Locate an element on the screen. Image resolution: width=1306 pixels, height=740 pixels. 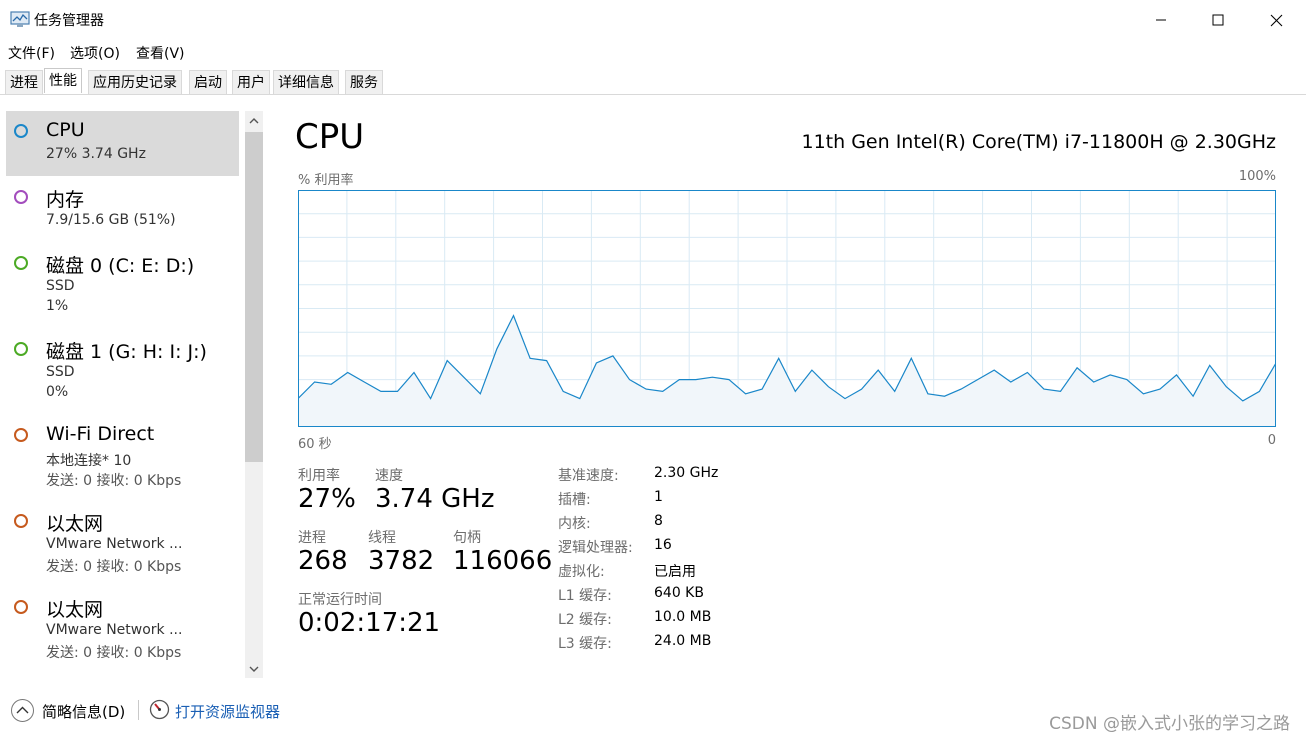
menu-view: 查看(V) is located at coordinates (160, 53).